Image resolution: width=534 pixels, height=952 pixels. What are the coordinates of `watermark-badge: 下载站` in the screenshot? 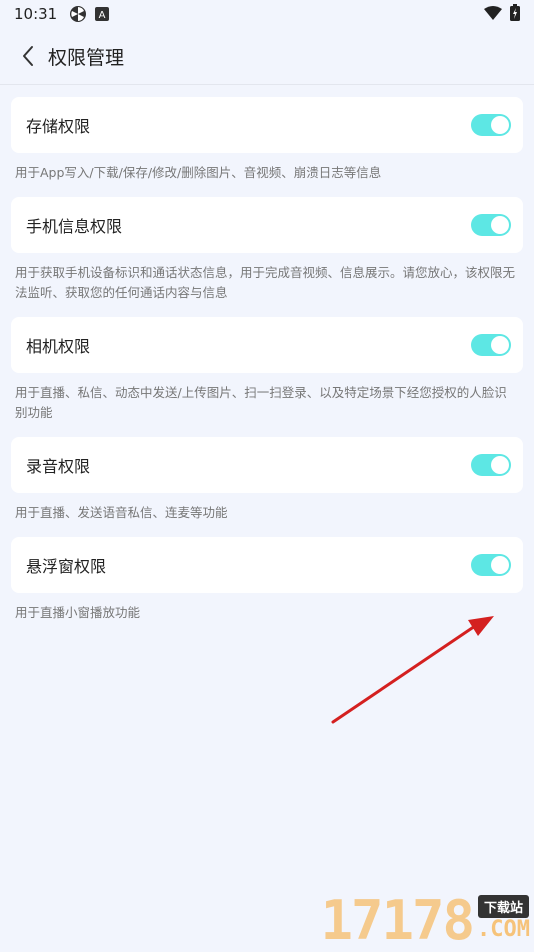 It's located at (504, 906).